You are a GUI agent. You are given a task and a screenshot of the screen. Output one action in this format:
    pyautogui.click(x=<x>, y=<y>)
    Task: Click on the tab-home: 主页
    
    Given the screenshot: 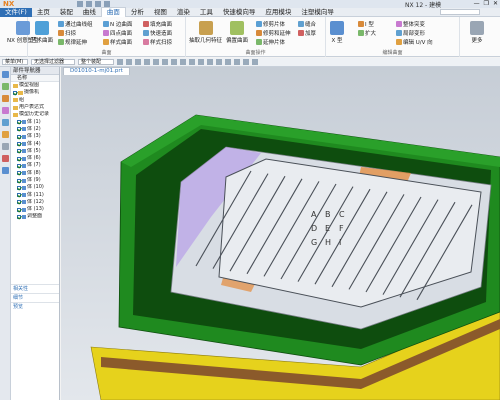 What is the action you would take?
    pyautogui.click(x=43, y=12)
    